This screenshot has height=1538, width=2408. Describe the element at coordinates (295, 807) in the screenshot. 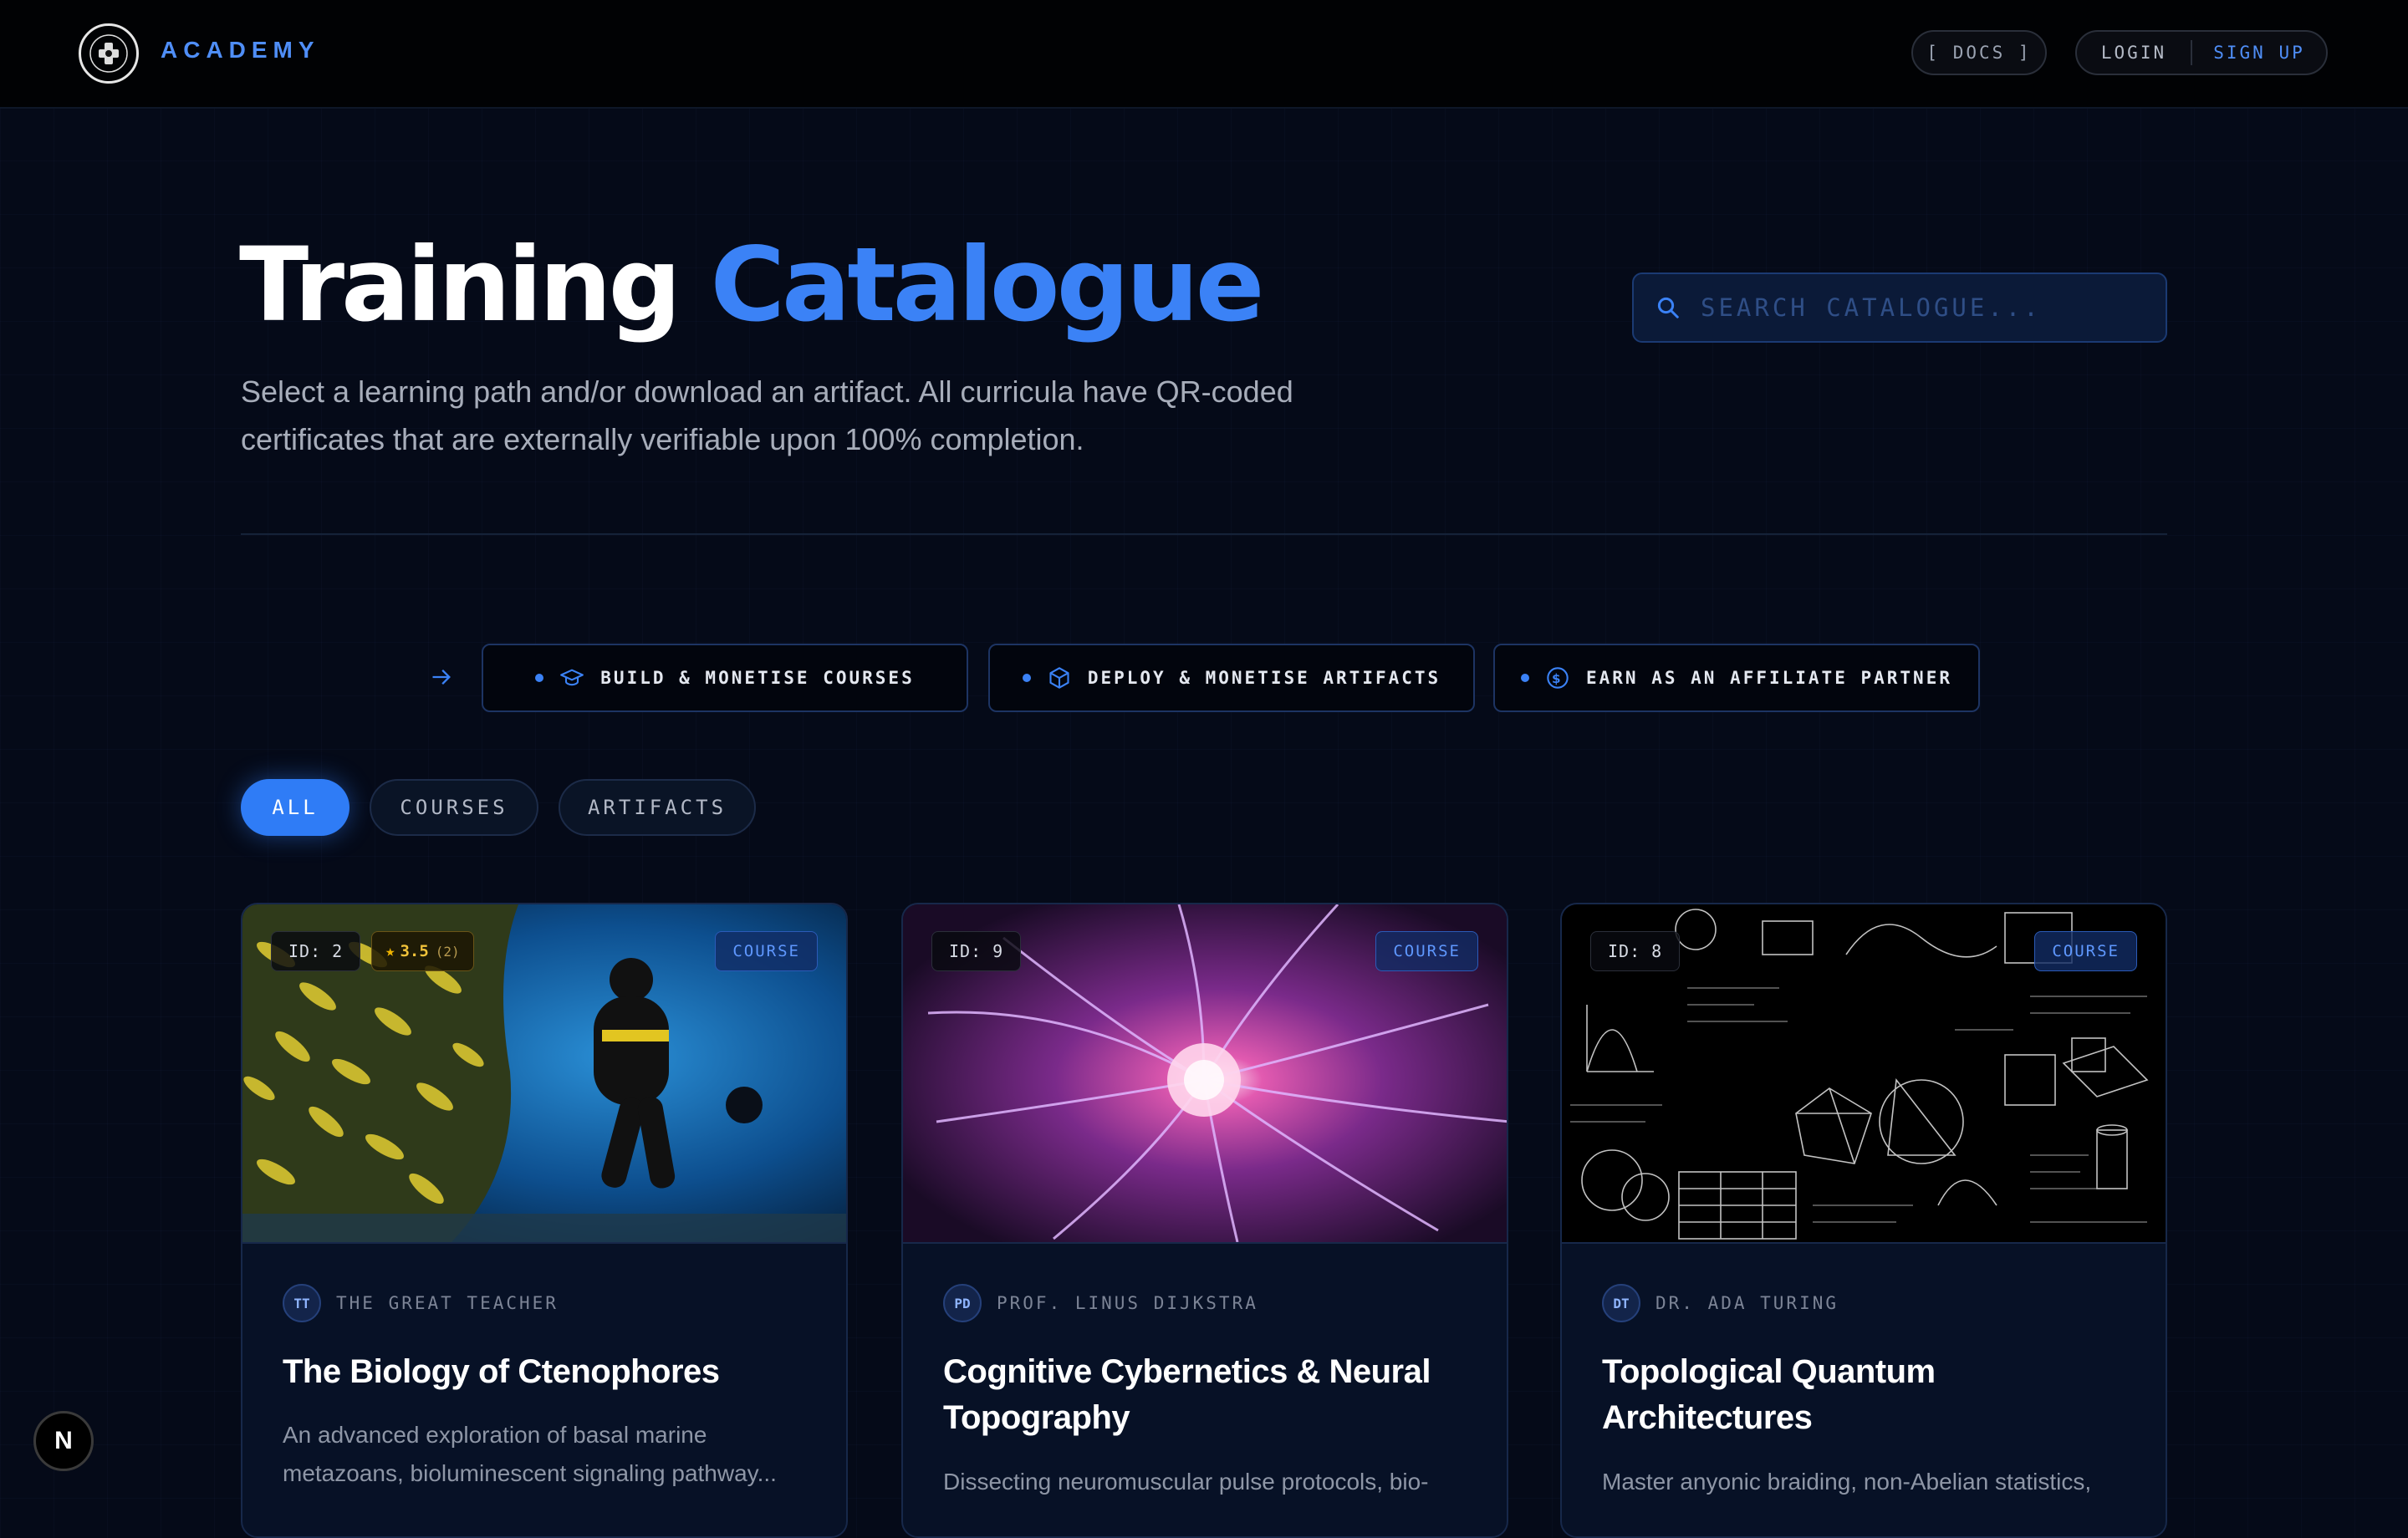

I see `filter-all: ALL` at that location.